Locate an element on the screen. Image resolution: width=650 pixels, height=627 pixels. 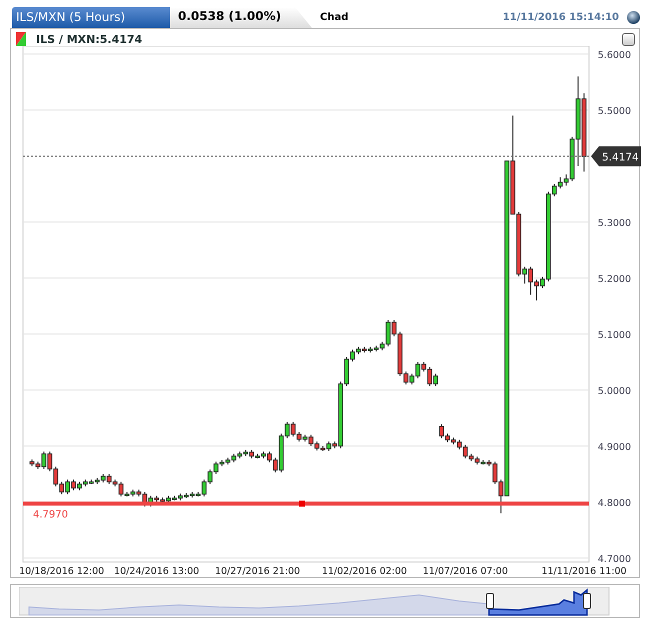
location-label: Chad is located at coordinates (334, 17).